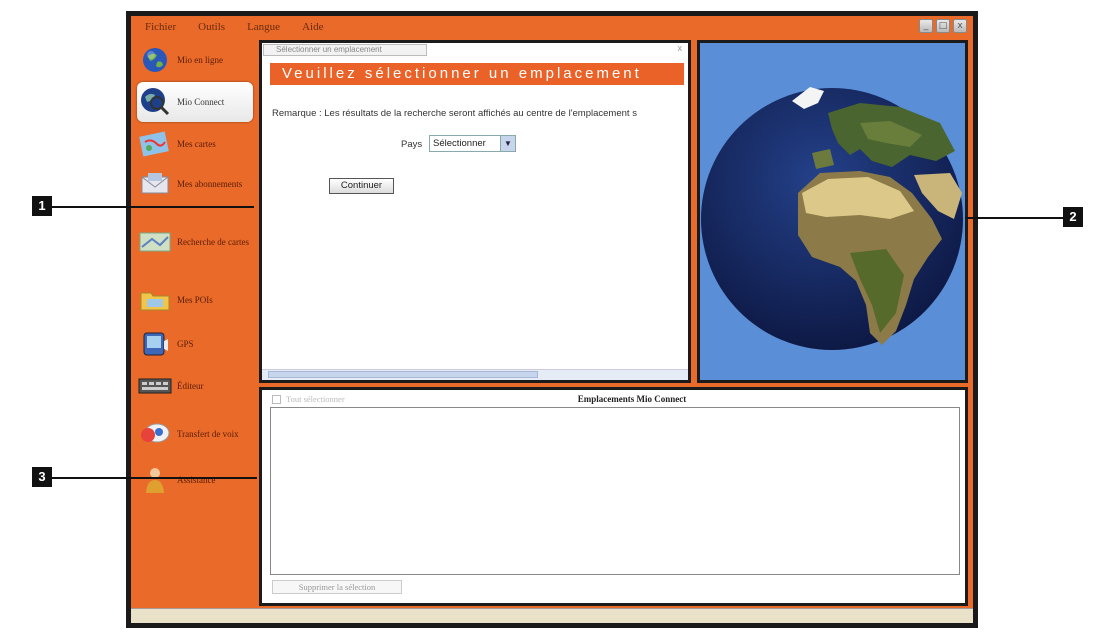 This screenshot has width=1100, height=632. What do you see at coordinates (680, 48) in the screenshot?
I see `close-icon: x` at bounding box center [680, 48].